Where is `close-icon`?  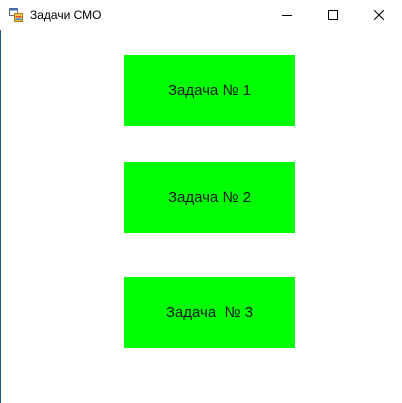
close-icon is located at coordinates (379, 15).